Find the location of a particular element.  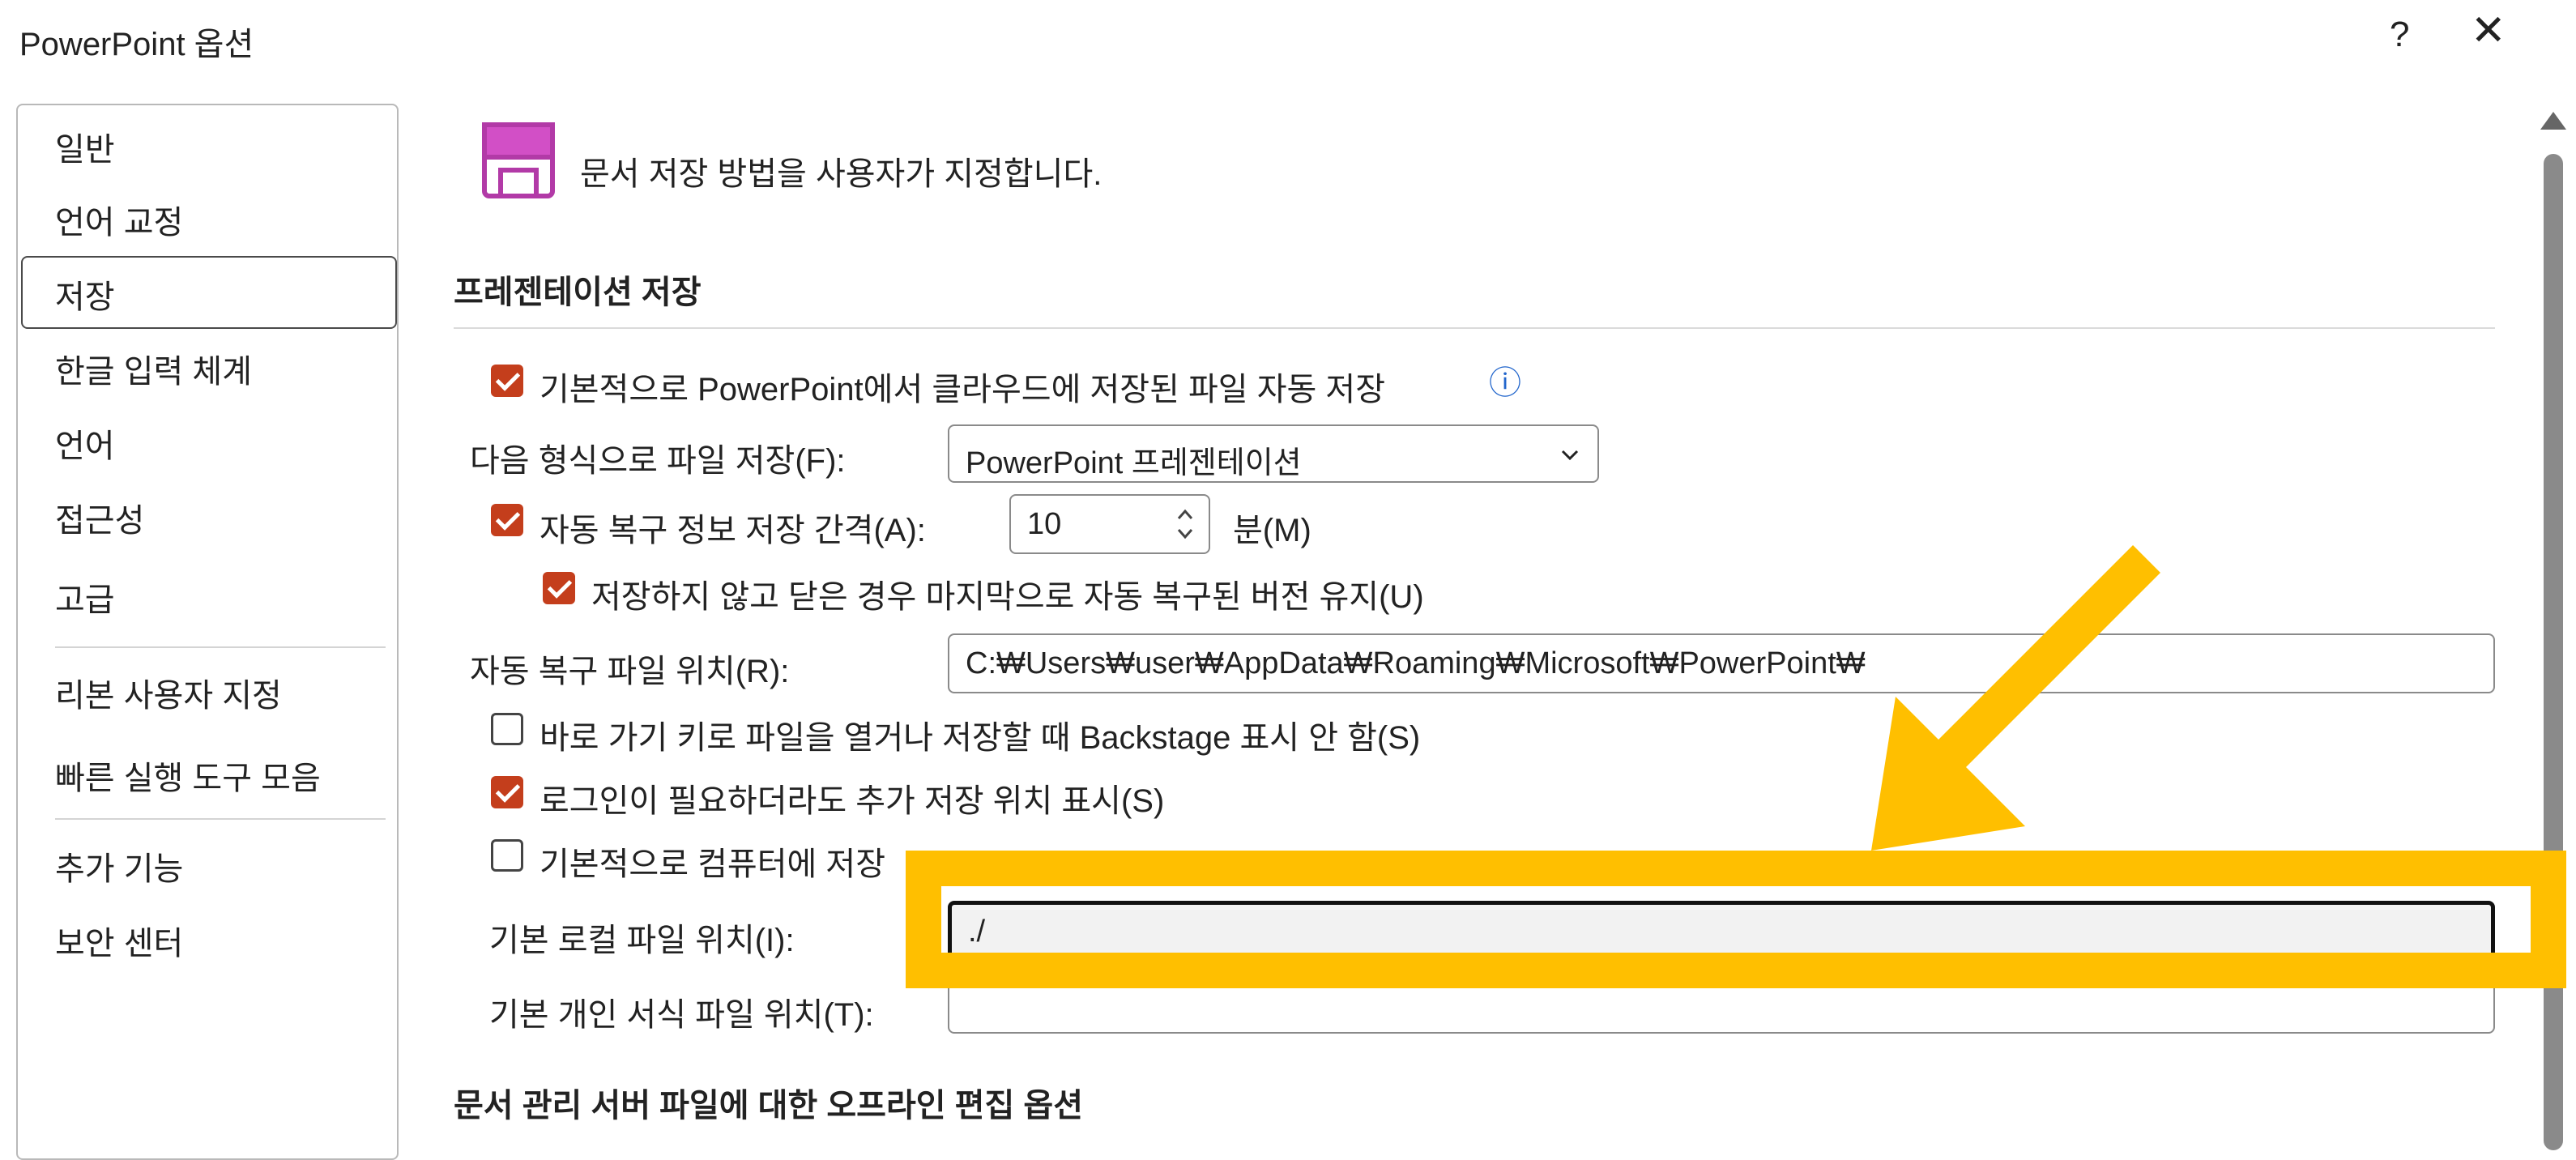

autorecover-label: 자동 복구 정보 저장 간격(A): is located at coordinates (733, 530).